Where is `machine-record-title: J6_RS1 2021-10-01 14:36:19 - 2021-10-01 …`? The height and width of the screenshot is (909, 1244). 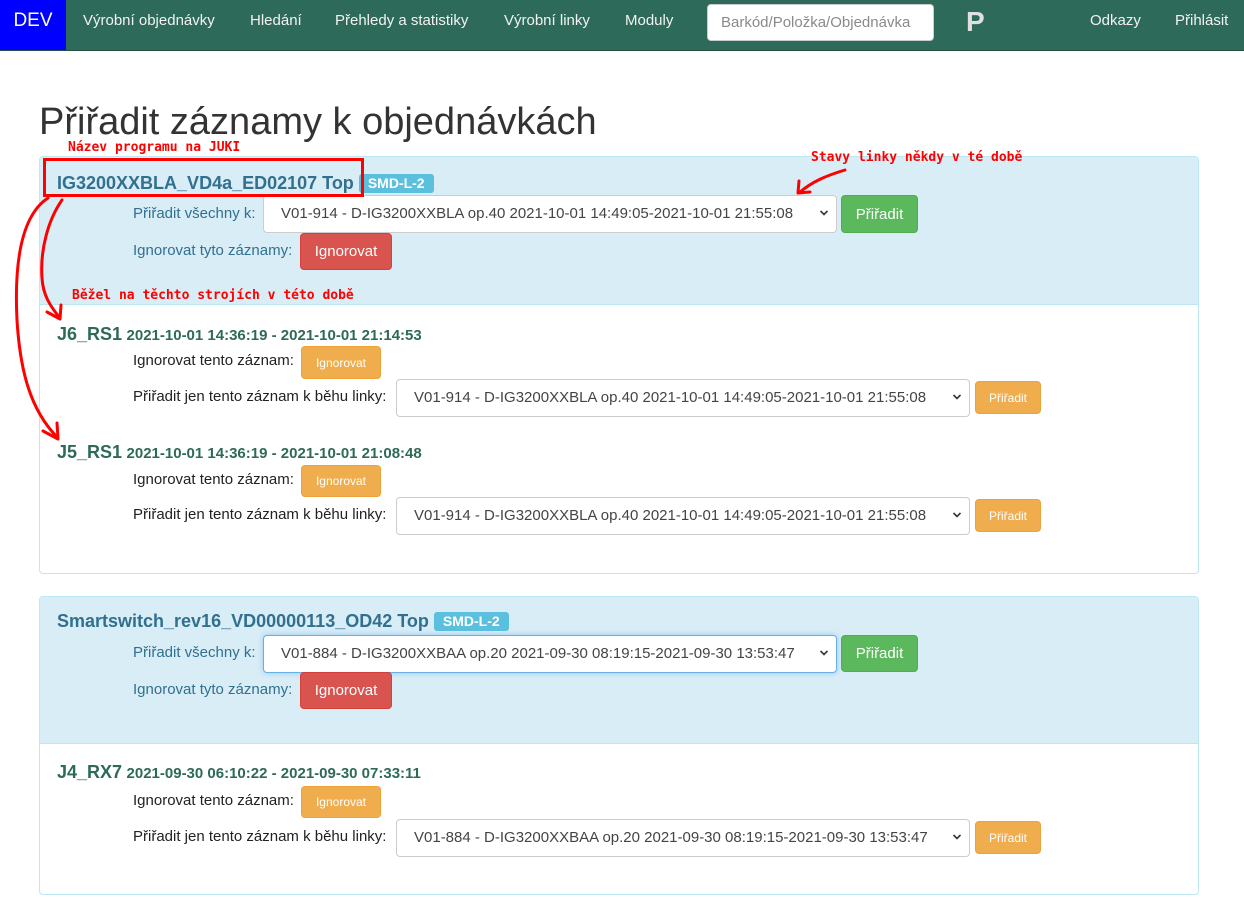
machine-record-title: J6_RS1 2021-10-01 14:36:19 - 2021-10-01 … is located at coordinates (239, 335).